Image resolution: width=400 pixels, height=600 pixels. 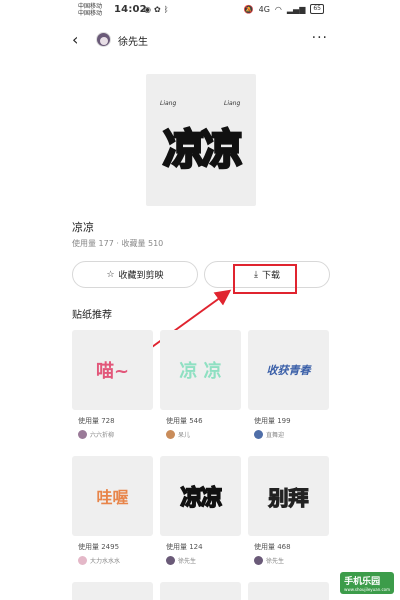 I want to click on status-time: 14:02, so click(x=130, y=9).